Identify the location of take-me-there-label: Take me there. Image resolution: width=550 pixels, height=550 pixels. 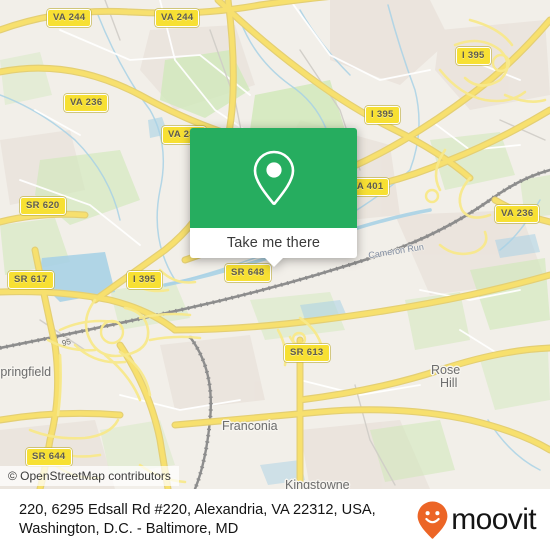
(273, 243).